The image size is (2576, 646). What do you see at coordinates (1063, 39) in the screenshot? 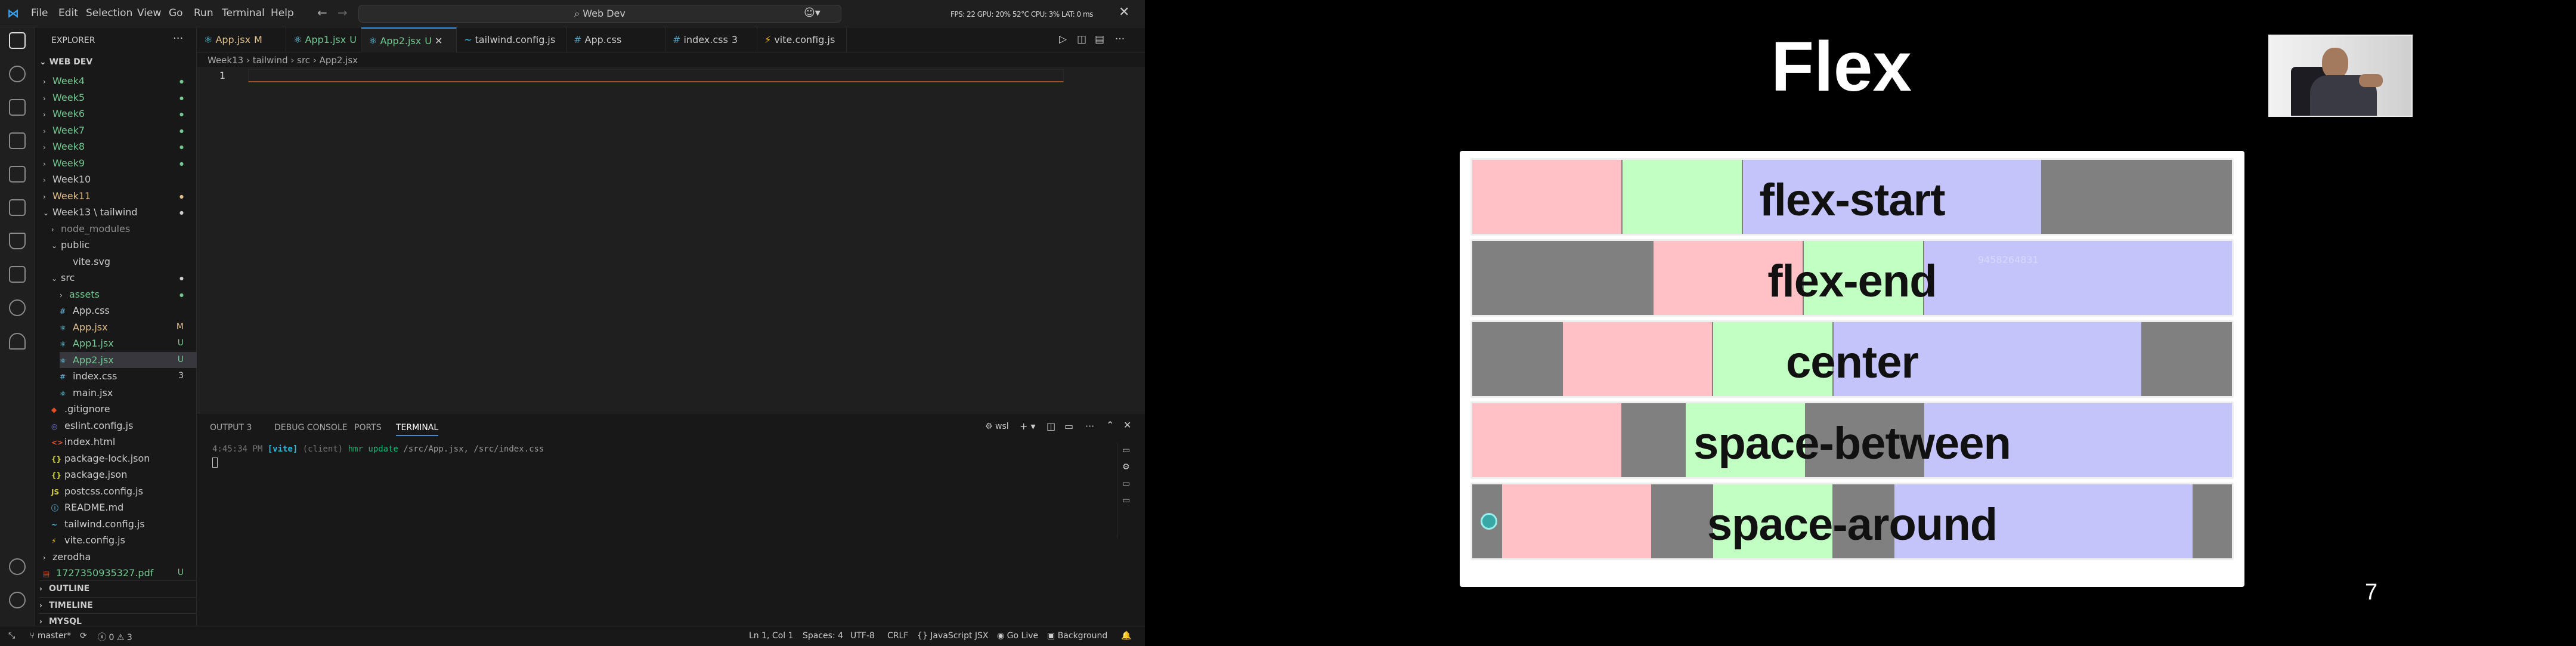
I see `run-file-icon: ▷` at bounding box center [1063, 39].